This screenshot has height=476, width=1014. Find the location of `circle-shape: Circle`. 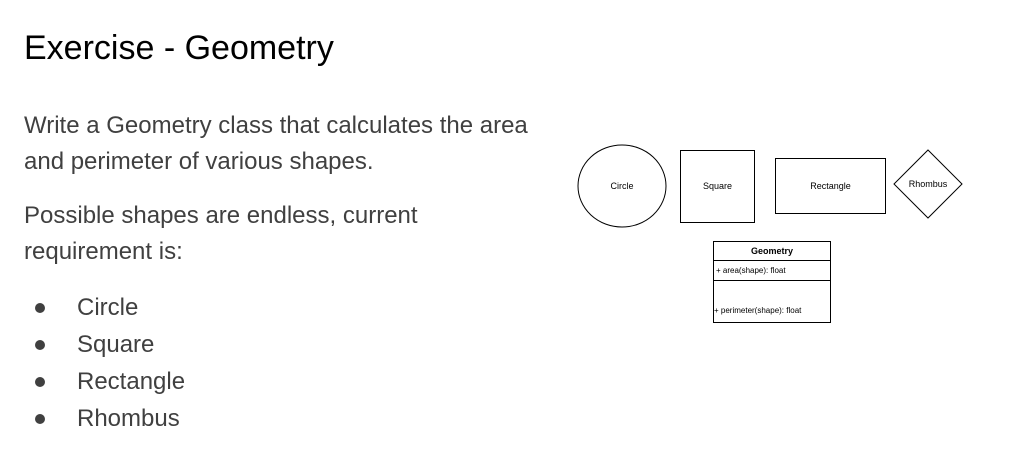

circle-shape: Circle is located at coordinates (622, 186).